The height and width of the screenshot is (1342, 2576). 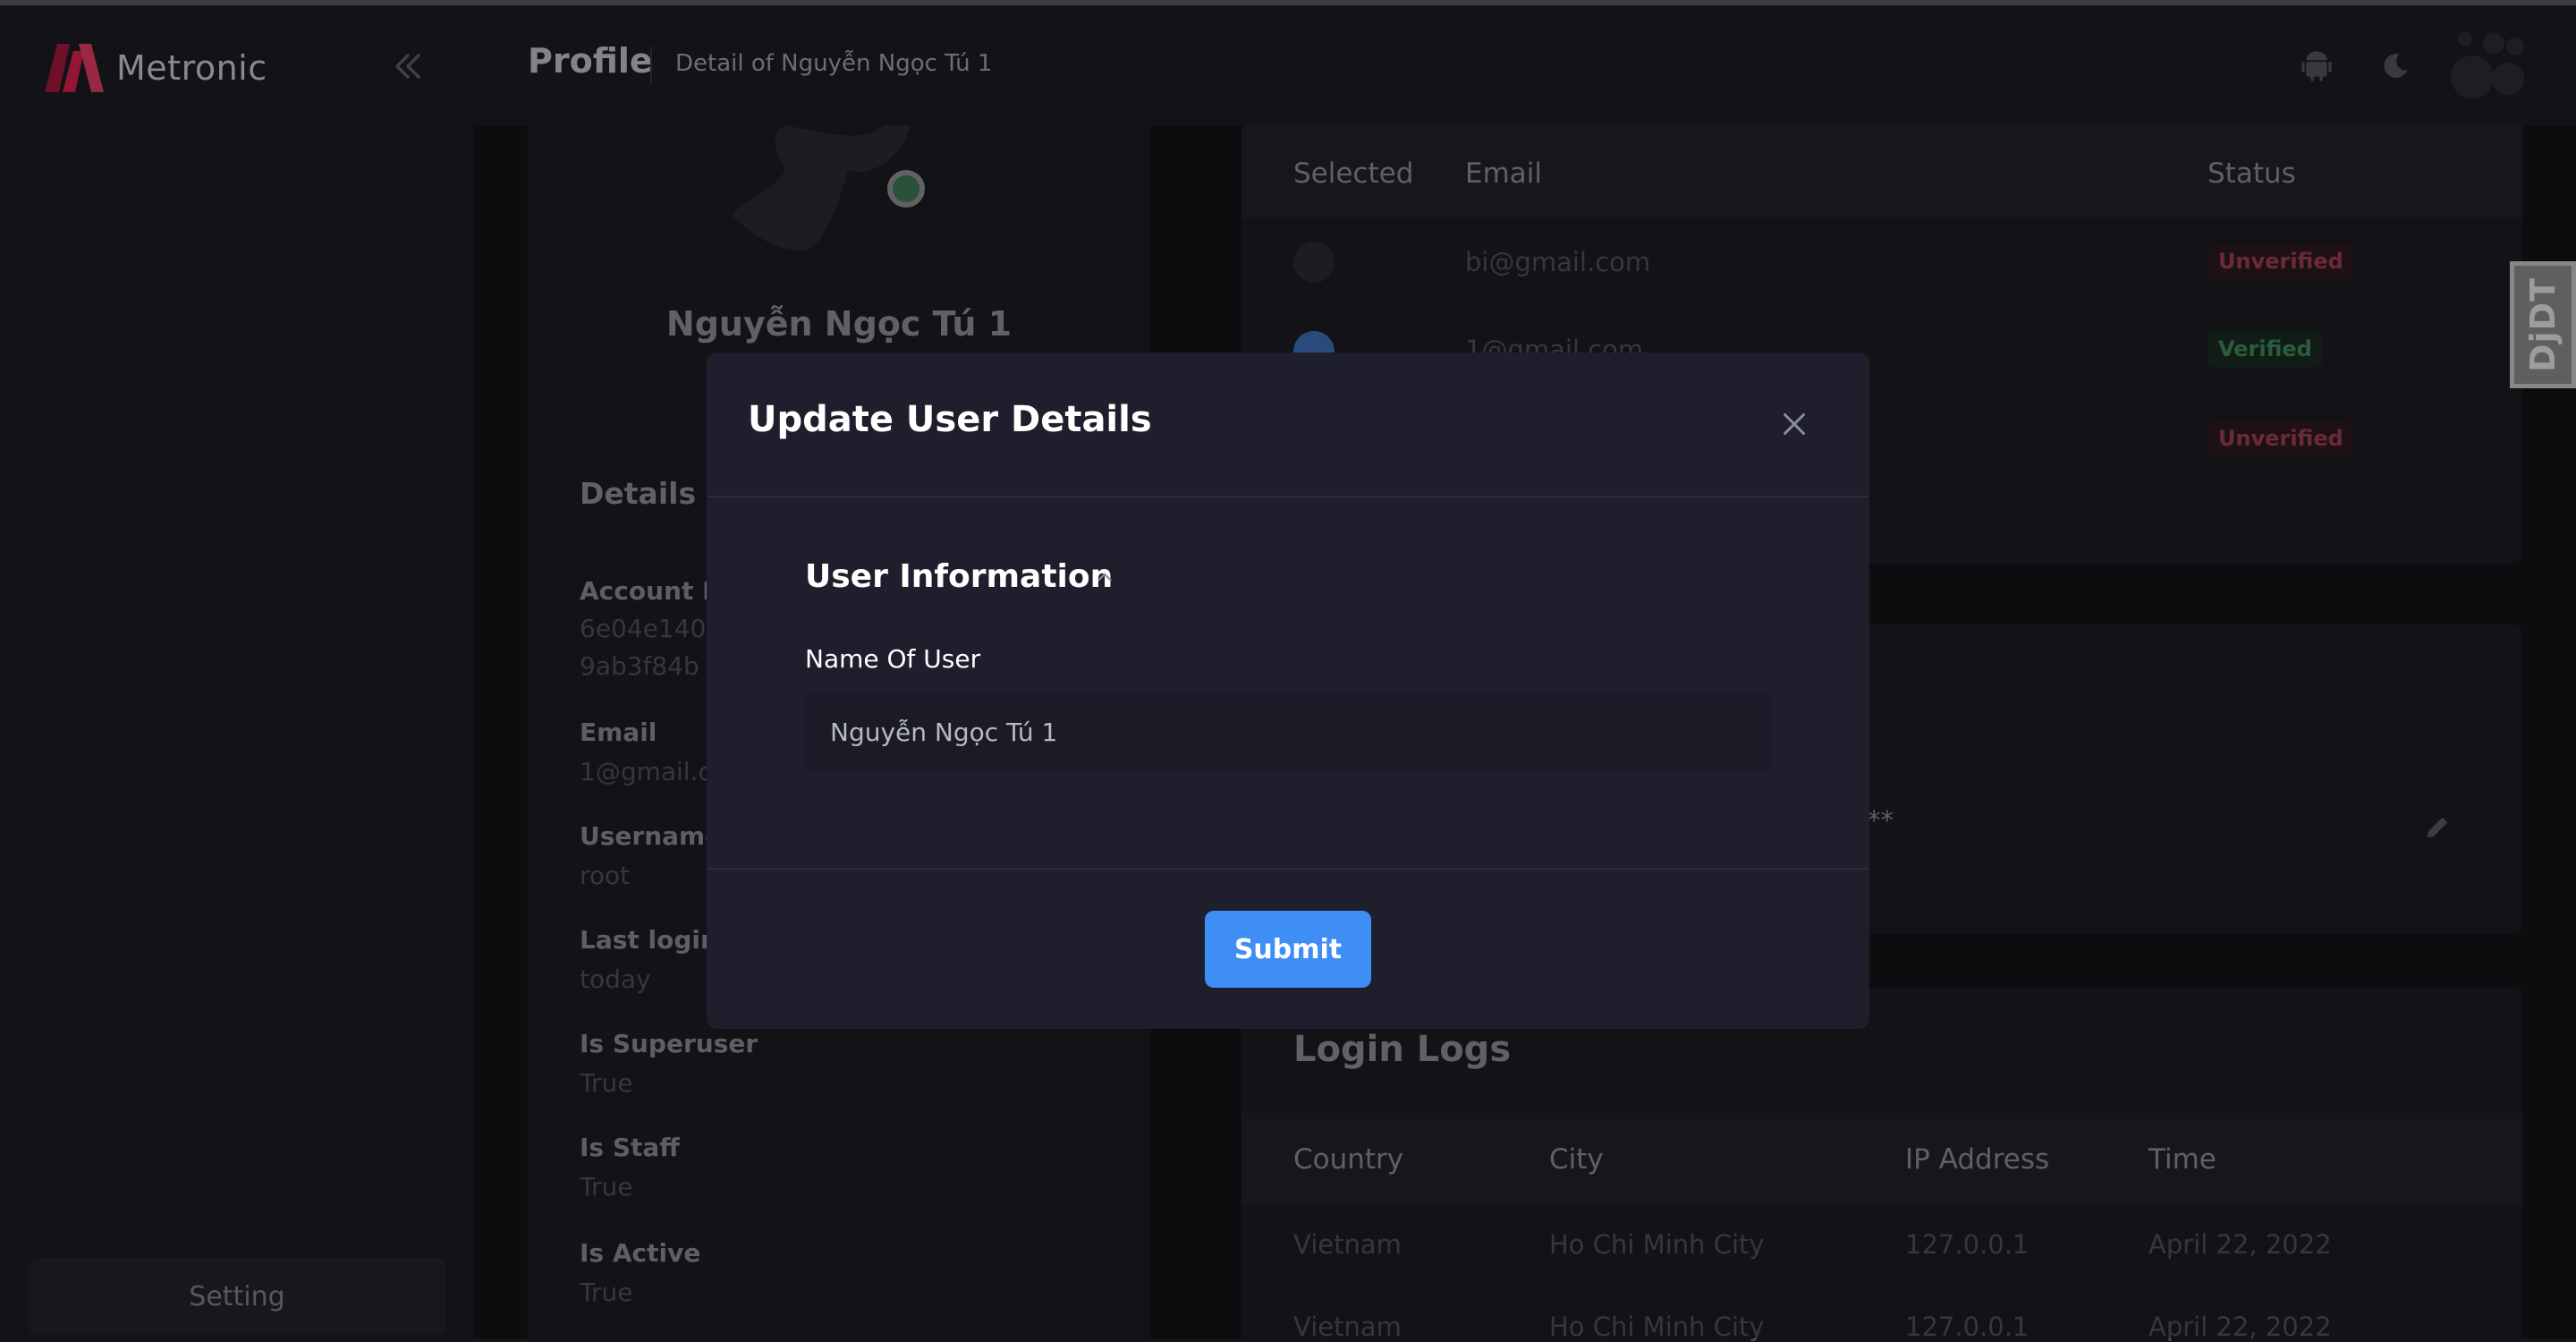 What do you see at coordinates (1794, 424) in the screenshot?
I see `close-icon` at bounding box center [1794, 424].